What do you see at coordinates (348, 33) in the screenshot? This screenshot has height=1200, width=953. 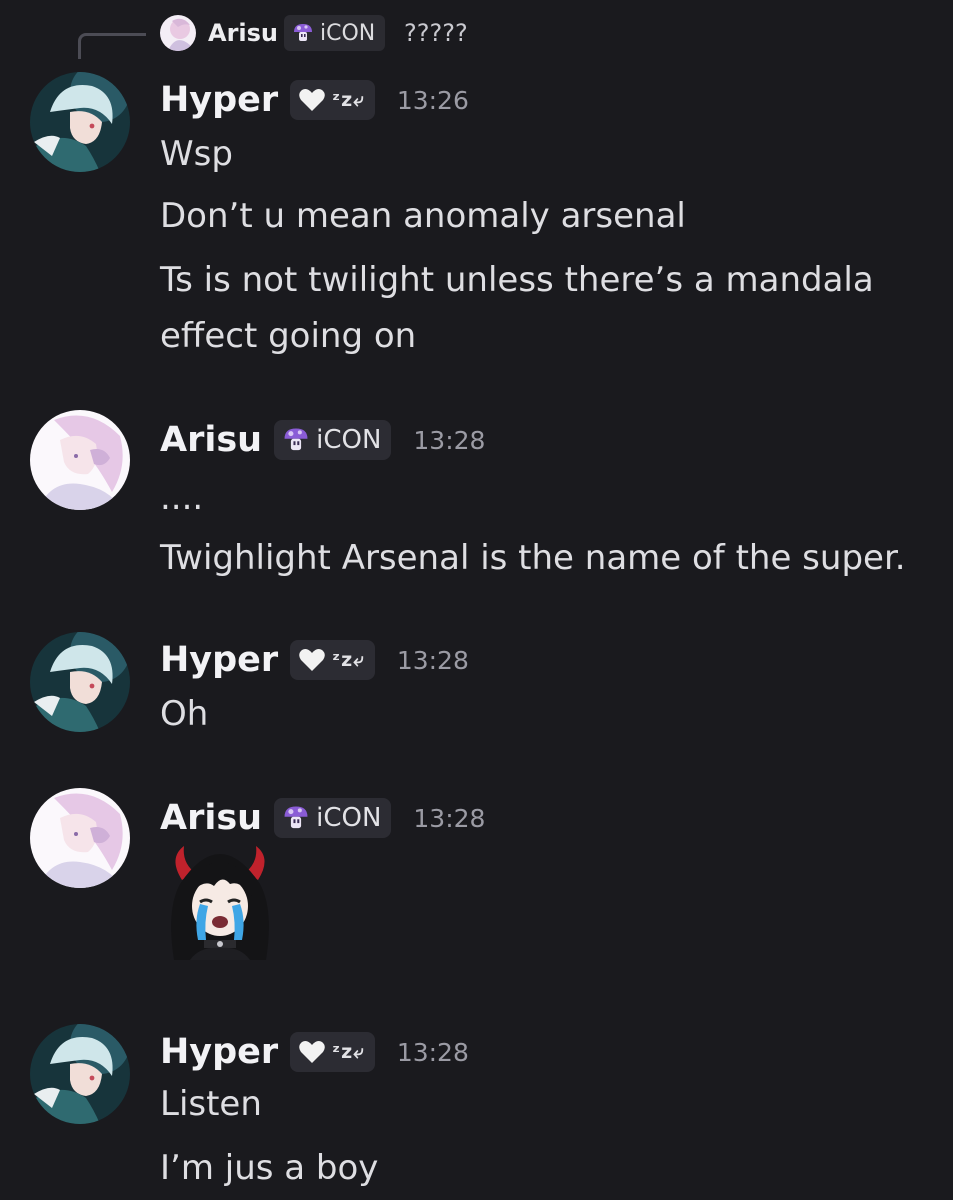 I see `reply-badge-label: iCON` at bounding box center [348, 33].